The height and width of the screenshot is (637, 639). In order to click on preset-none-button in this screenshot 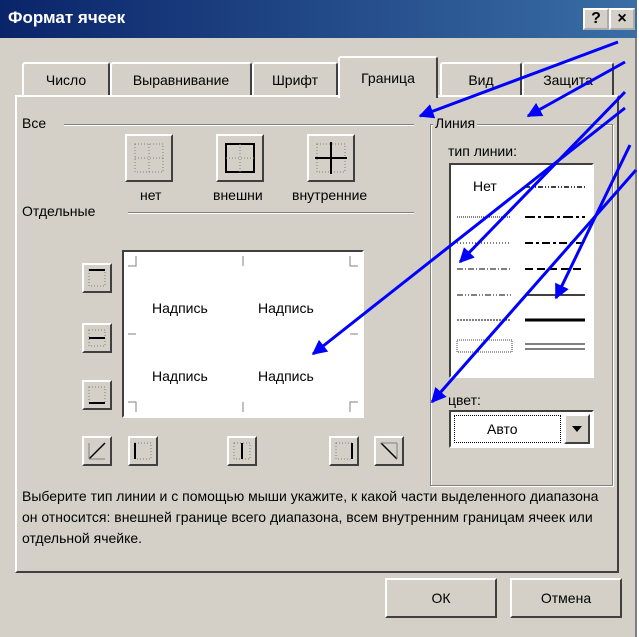, I will do `click(149, 158)`.